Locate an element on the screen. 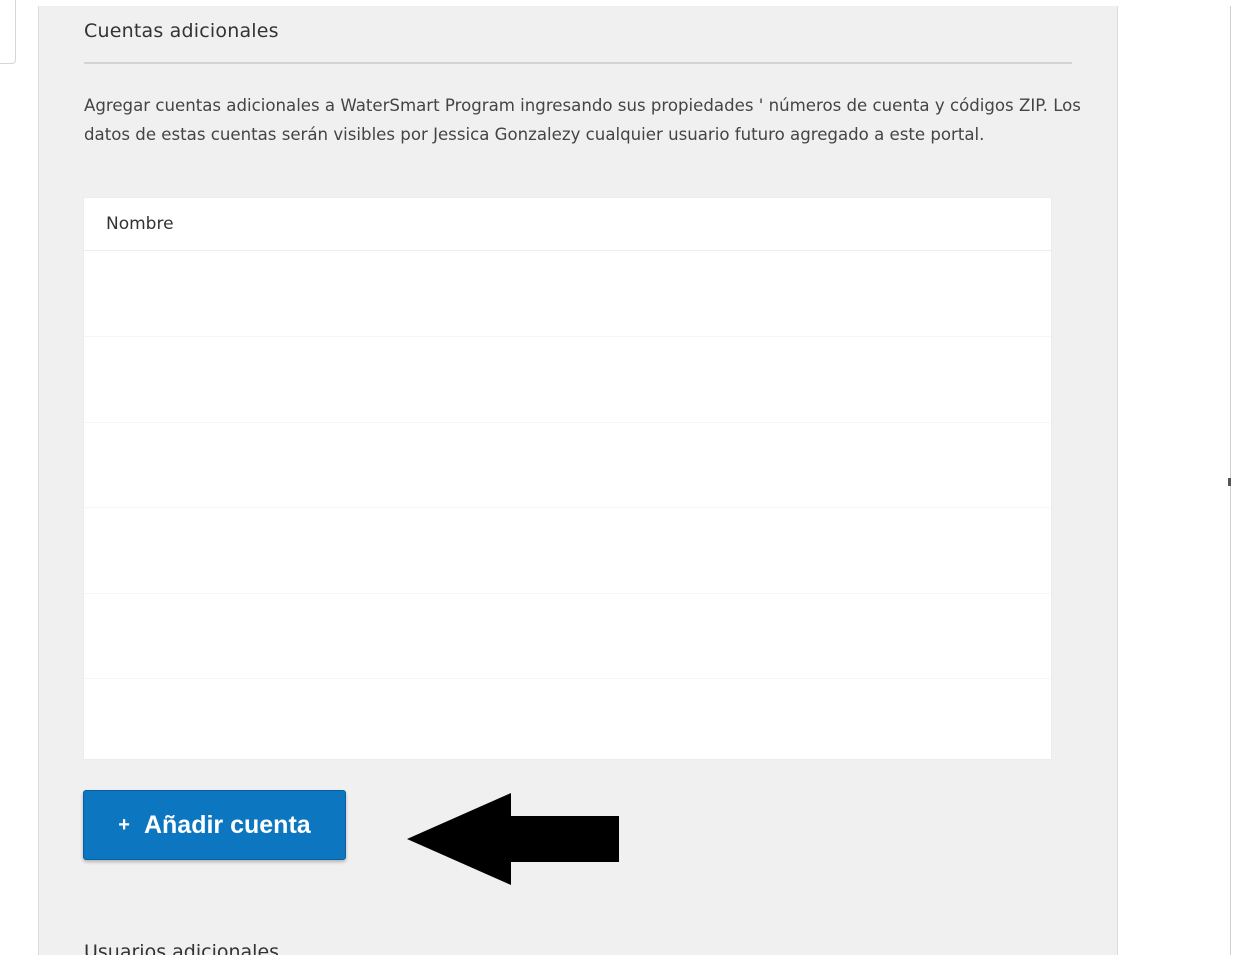 This screenshot has height=955, width=1233. plus-icon: + is located at coordinates (124, 825).